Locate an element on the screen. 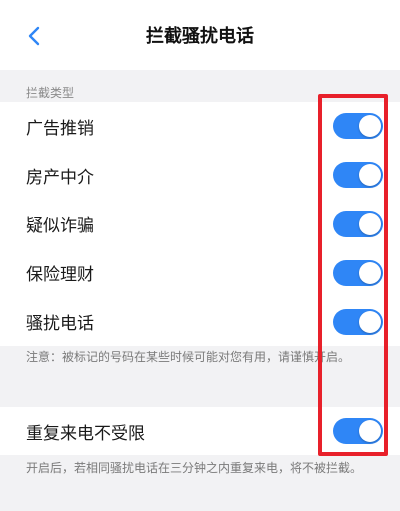 Image resolution: width=400 pixels, height=511 pixels. row-label: 重复来电不受限 is located at coordinates (85, 433).